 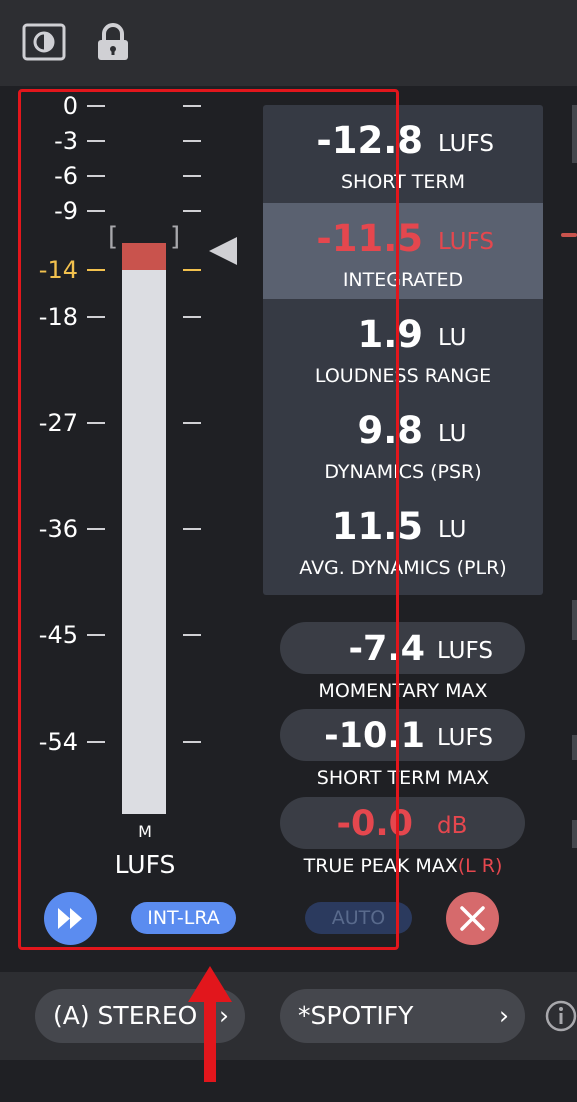 What do you see at coordinates (356, 1015) in the screenshot?
I see `preset-label: *SPOTIFY` at bounding box center [356, 1015].